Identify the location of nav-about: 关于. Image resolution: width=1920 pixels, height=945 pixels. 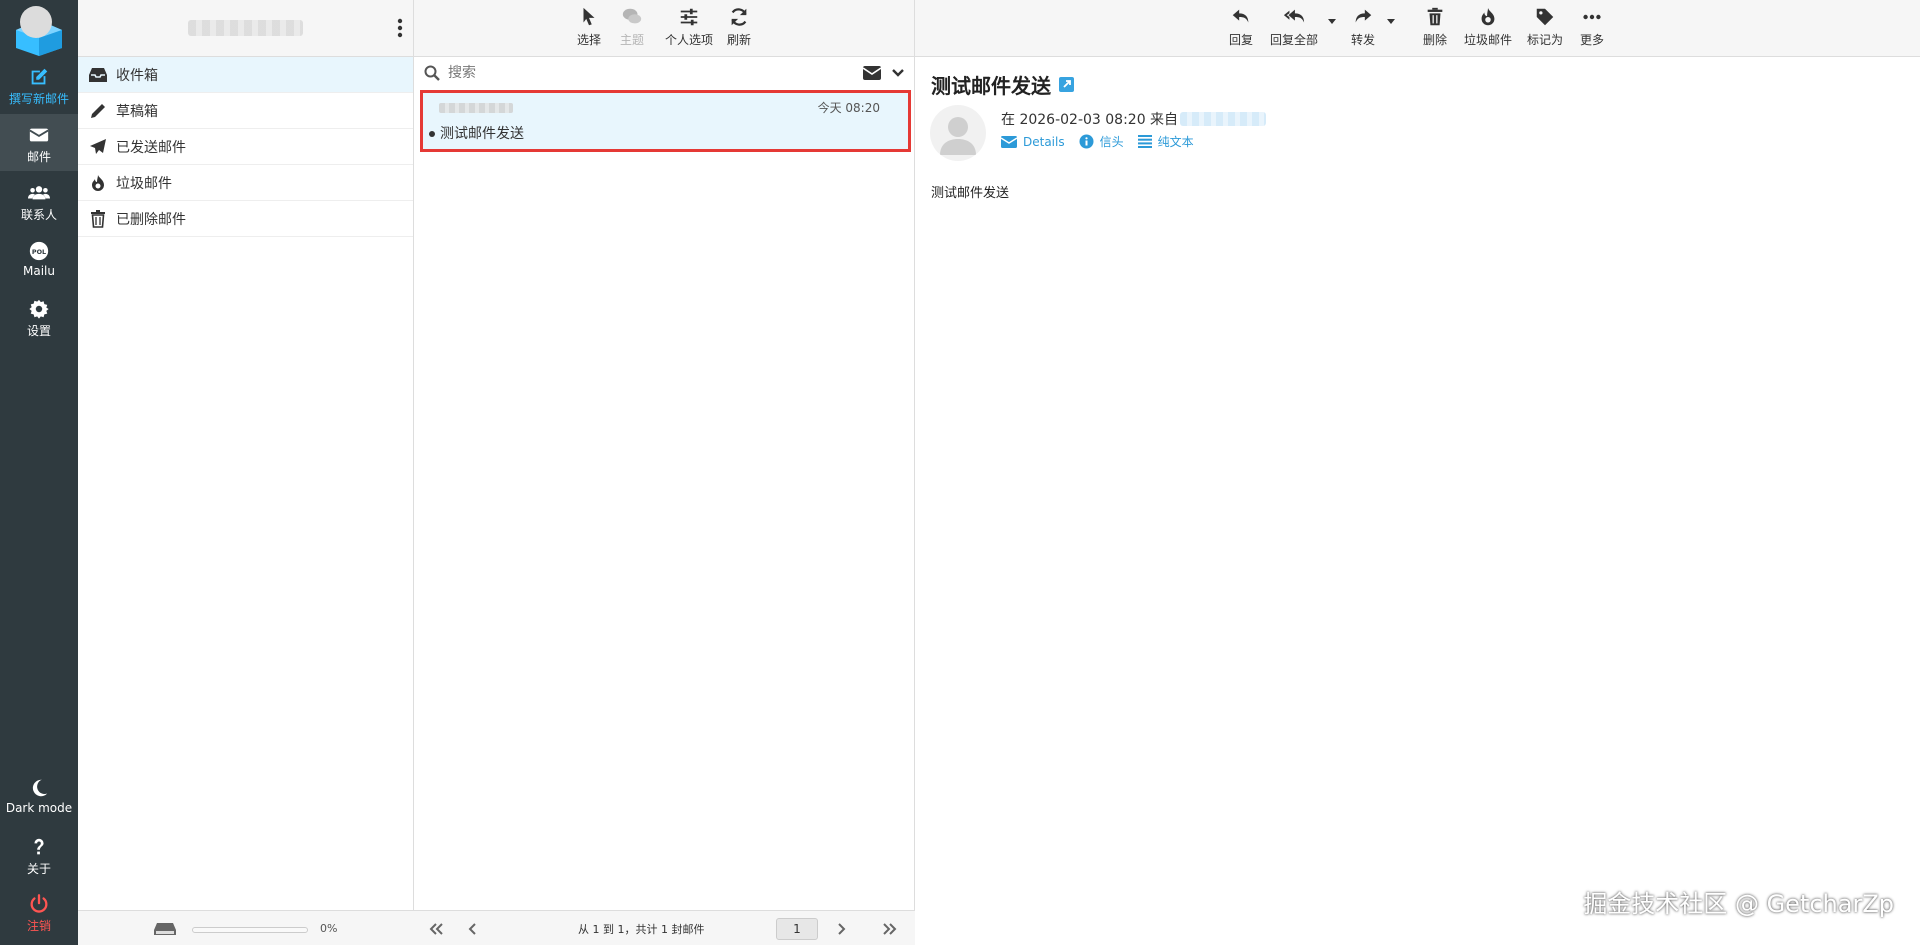
(39, 856).